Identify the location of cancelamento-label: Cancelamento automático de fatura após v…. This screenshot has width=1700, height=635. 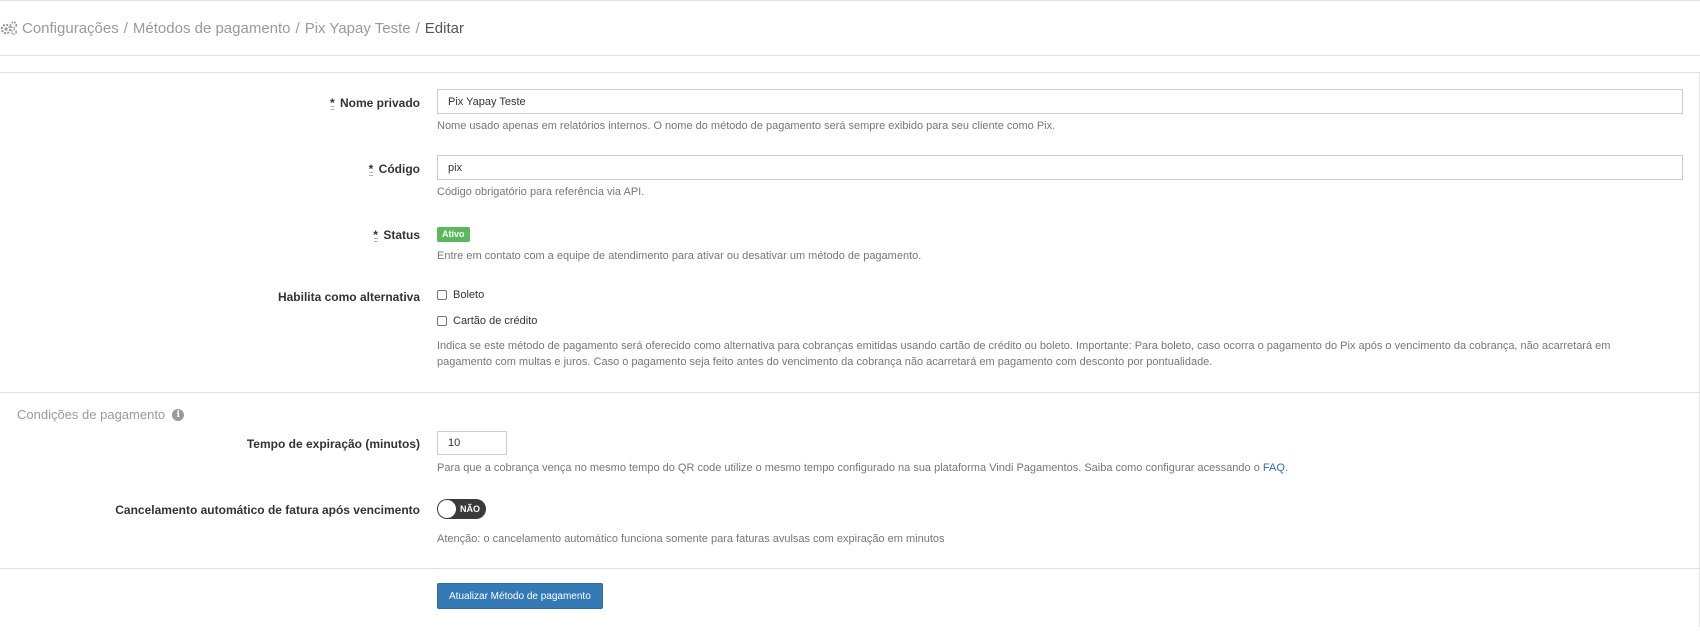
(267, 510).